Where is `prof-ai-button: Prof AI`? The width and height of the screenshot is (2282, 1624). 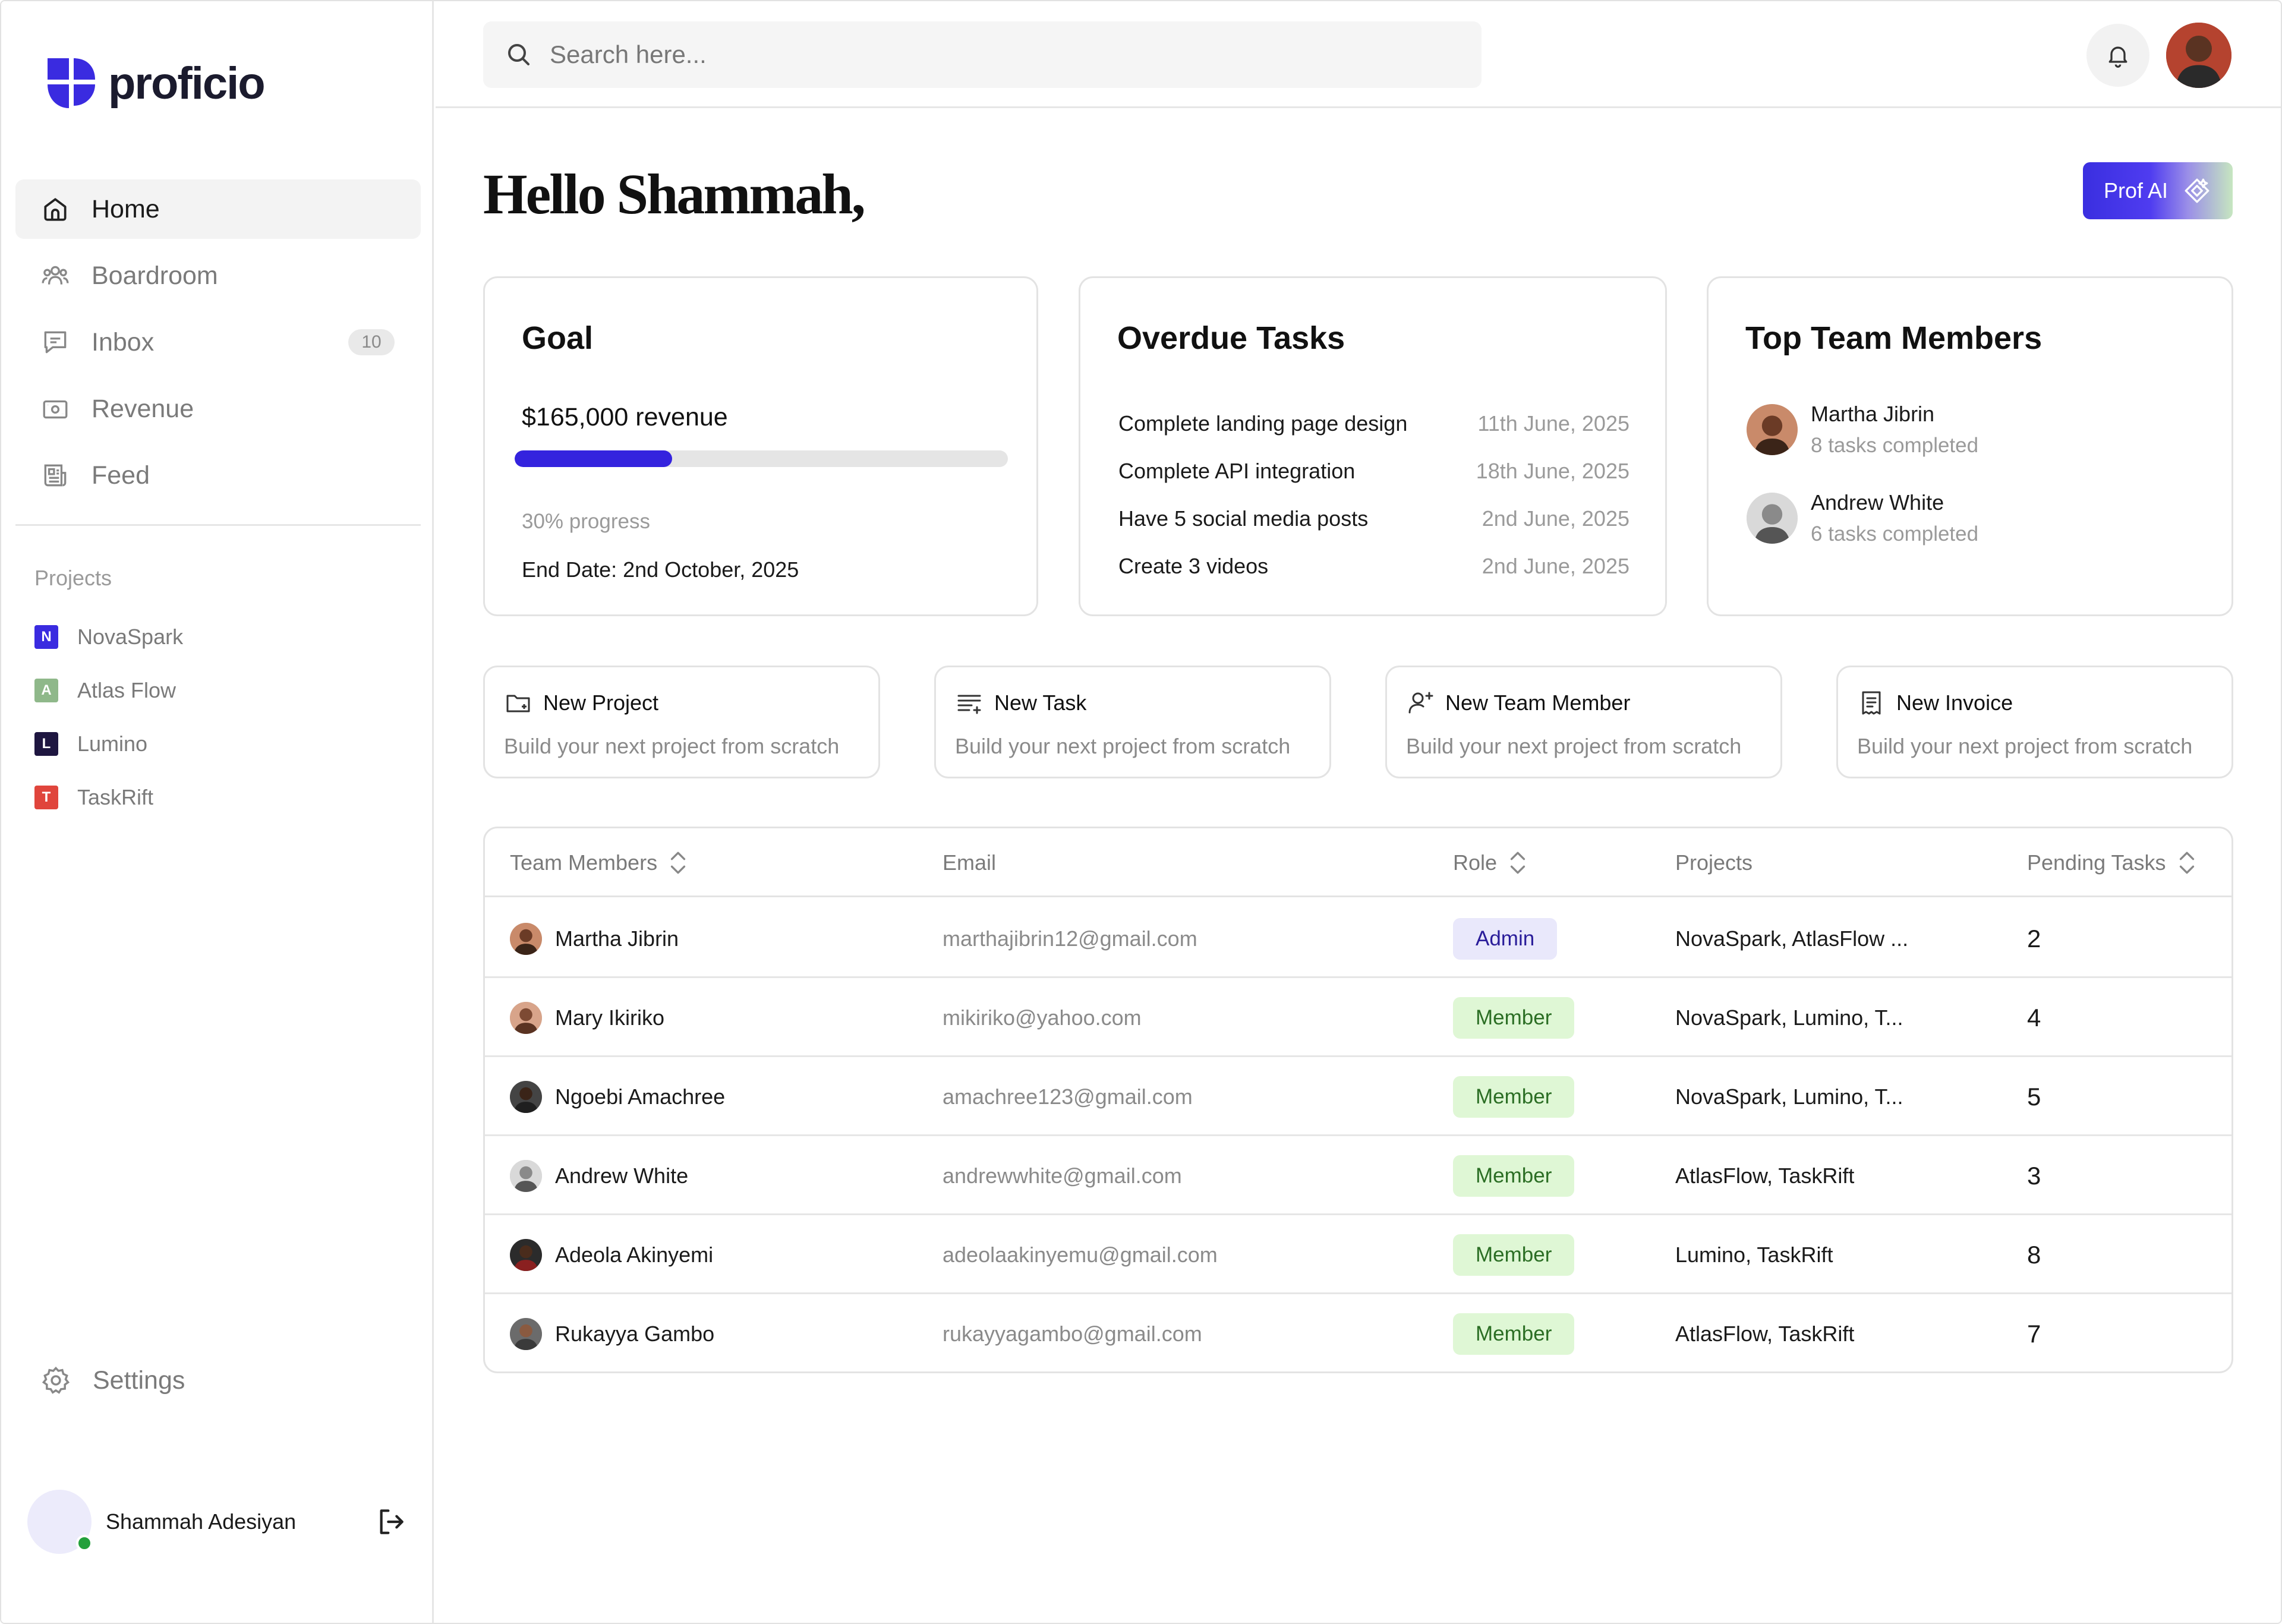
prof-ai-button: Prof AI is located at coordinates (2158, 190).